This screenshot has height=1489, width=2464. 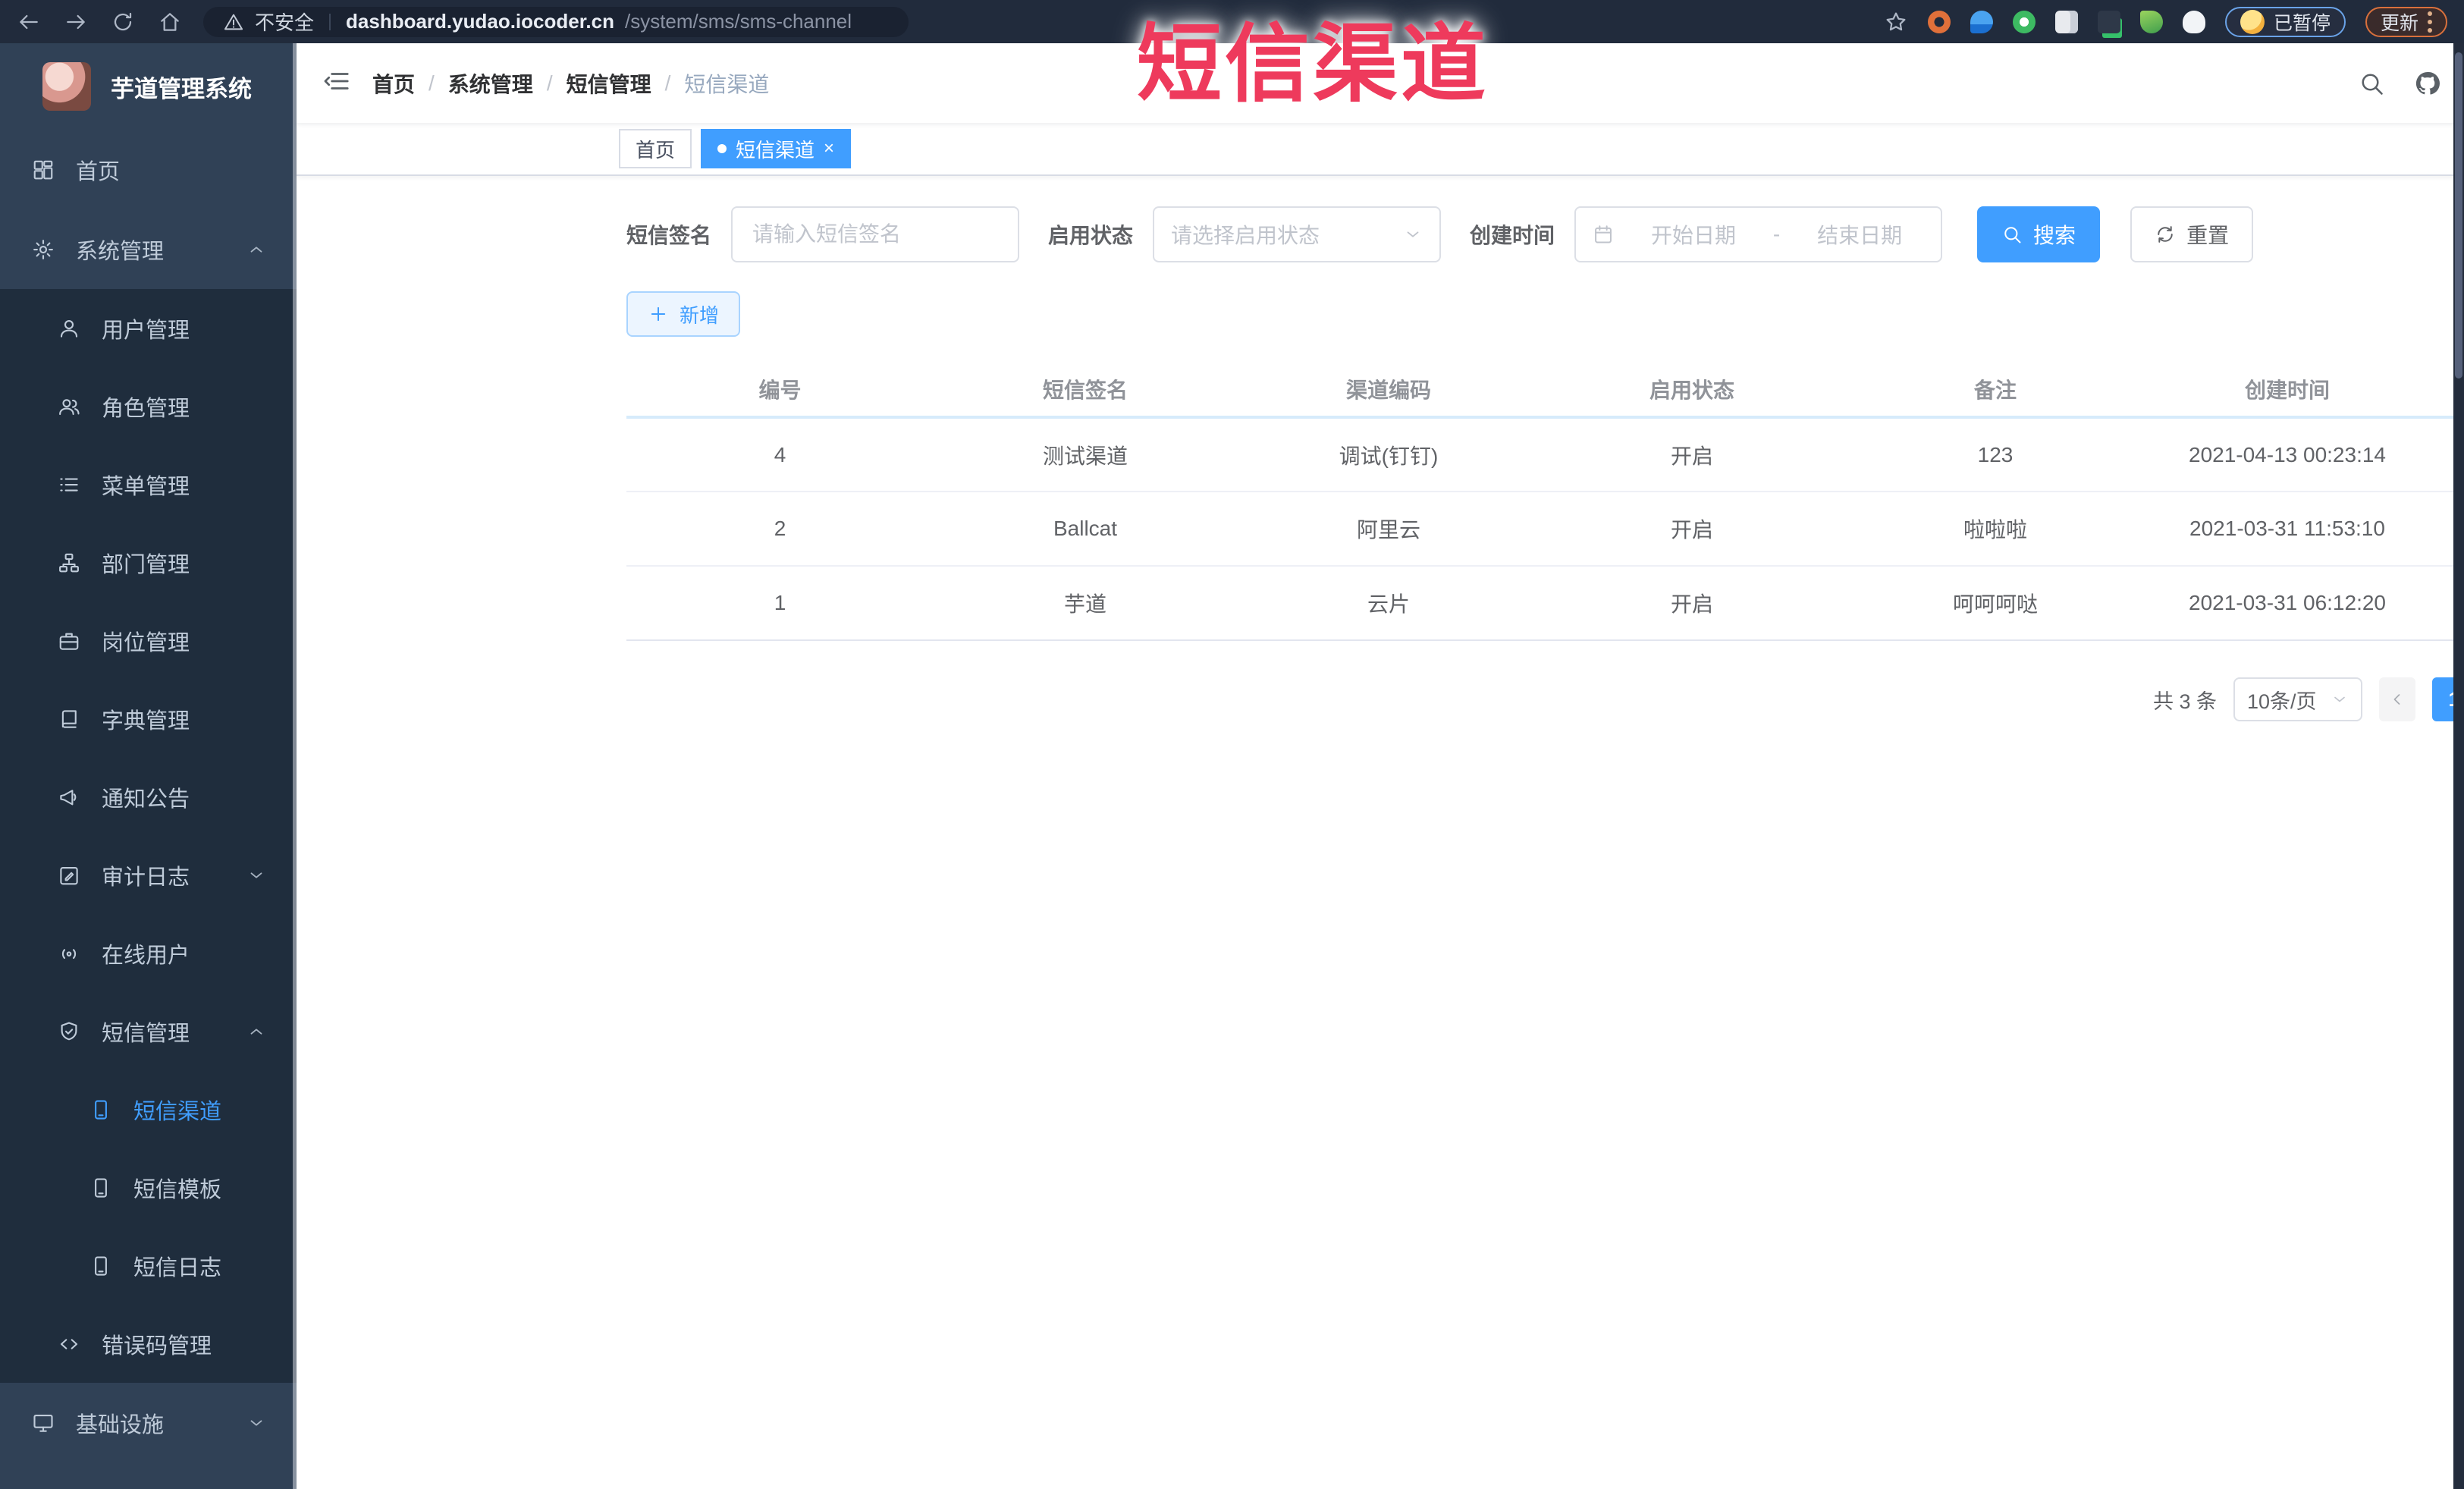 What do you see at coordinates (1086, 391) in the screenshot?
I see `col-sign: 短信签名` at bounding box center [1086, 391].